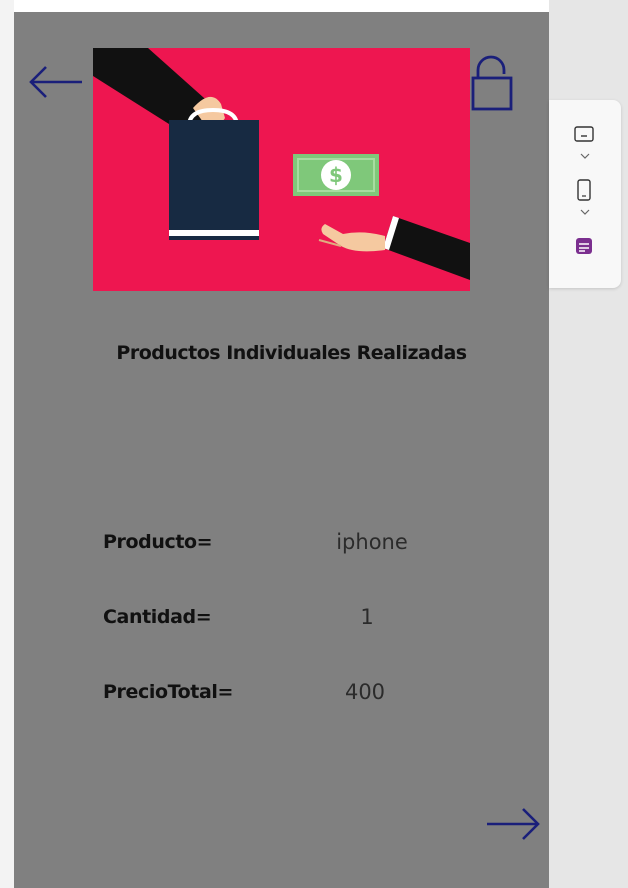 This screenshot has width=628, height=888. Describe the element at coordinates (584, 134) in the screenshot. I see `keyboard-icon` at that location.